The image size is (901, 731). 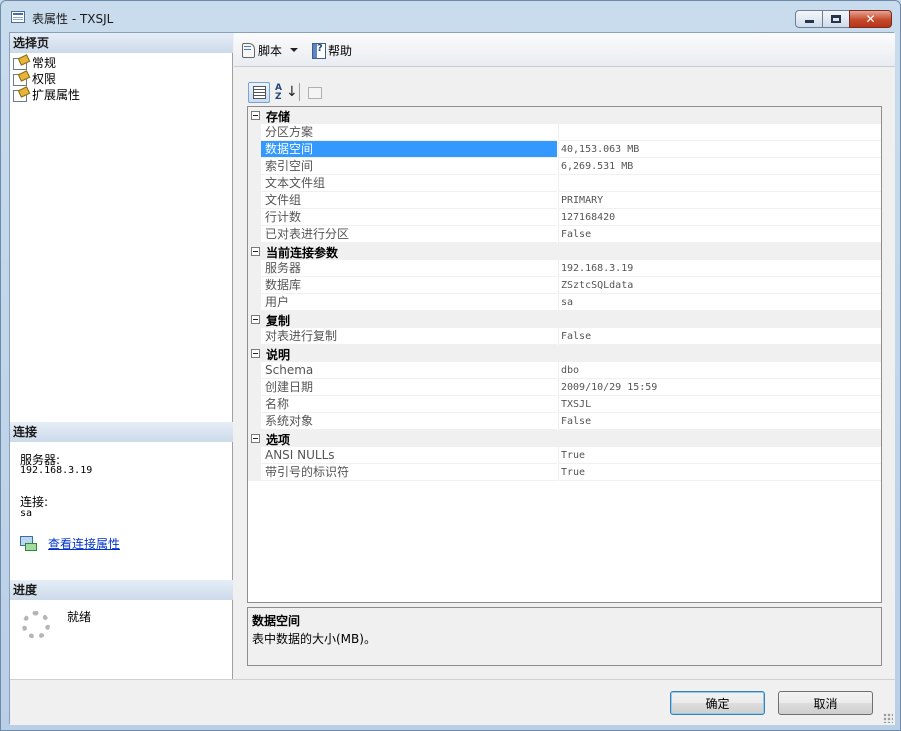 What do you see at coordinates (278, 355) in the screenshot?
I see `category-label: 说明` at bounding box center [278, 355].